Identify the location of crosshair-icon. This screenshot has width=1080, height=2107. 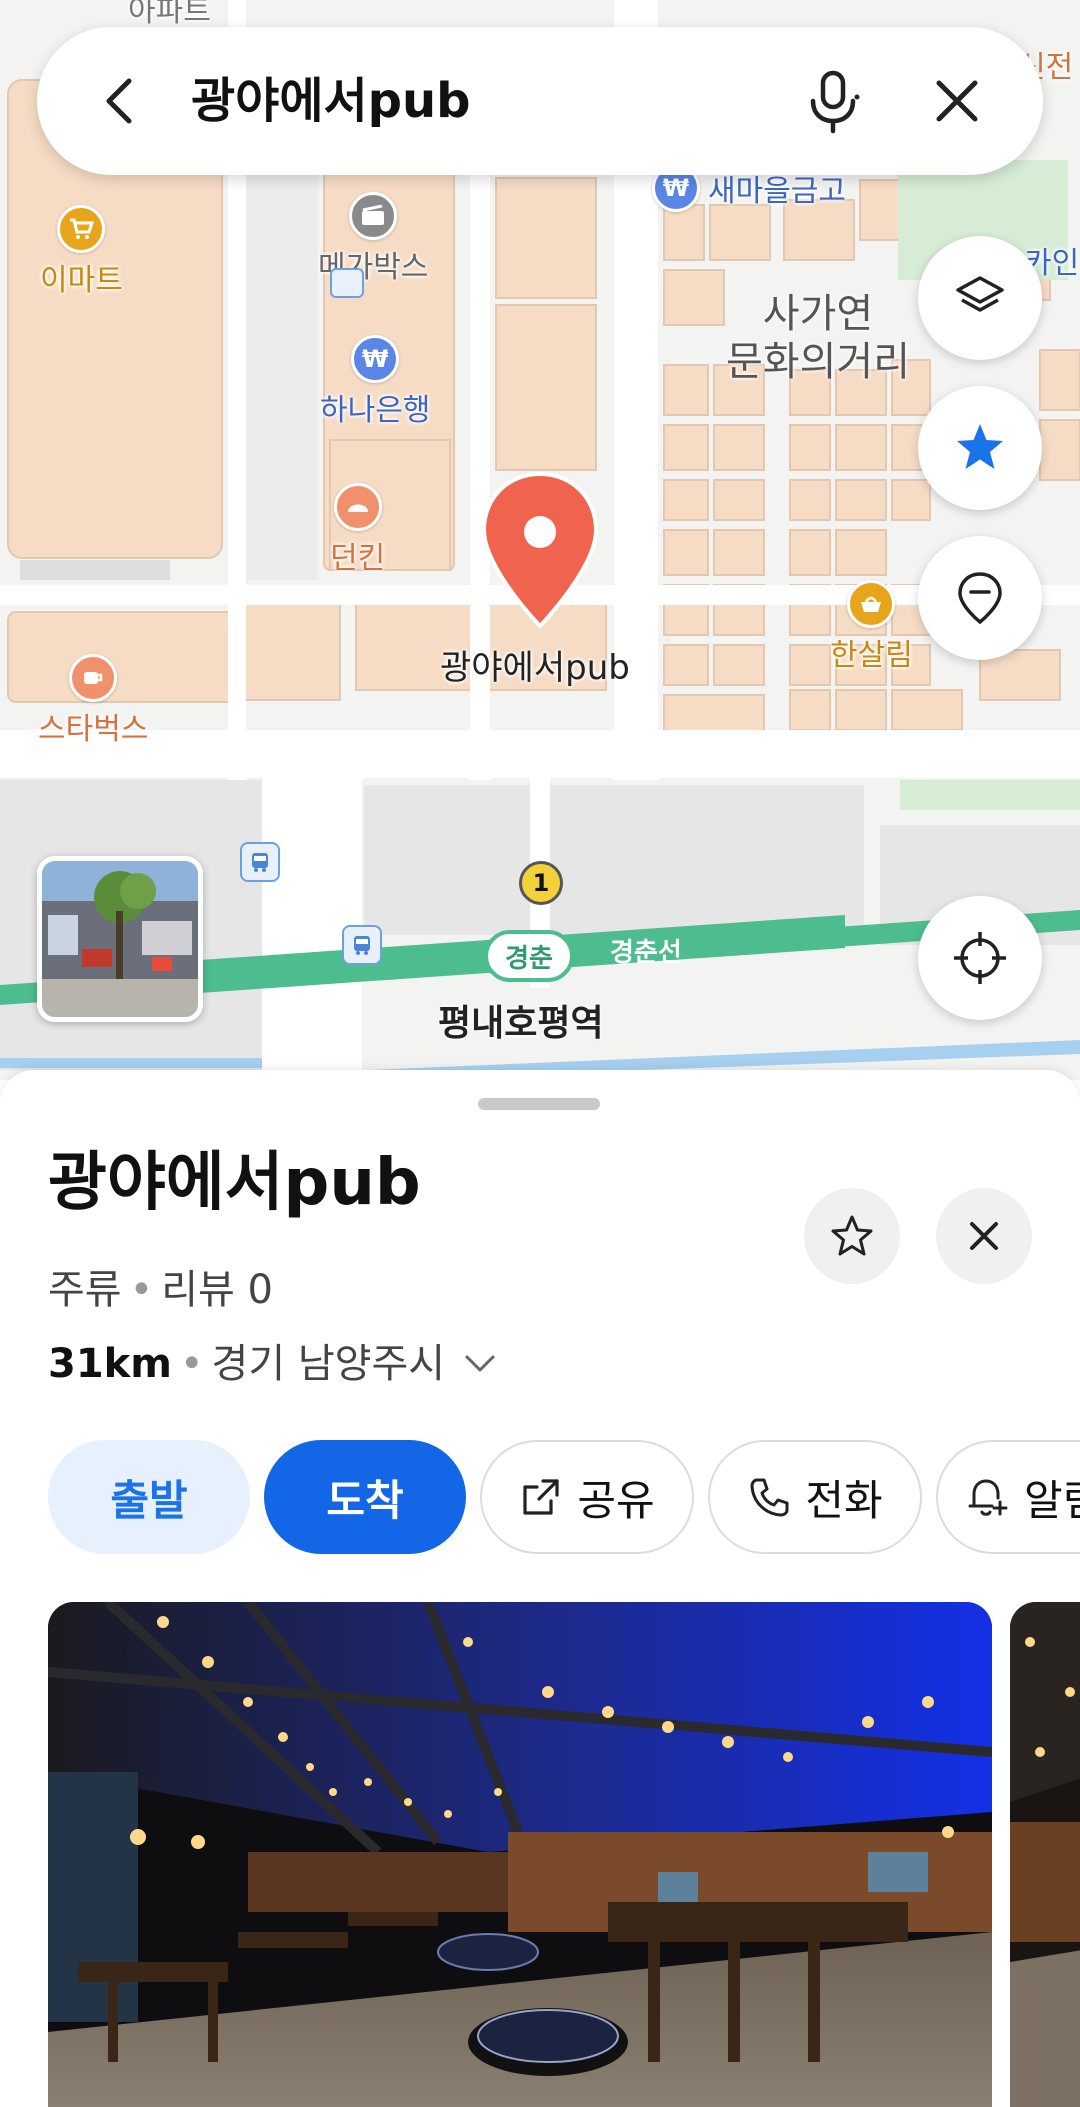
(980, 958).